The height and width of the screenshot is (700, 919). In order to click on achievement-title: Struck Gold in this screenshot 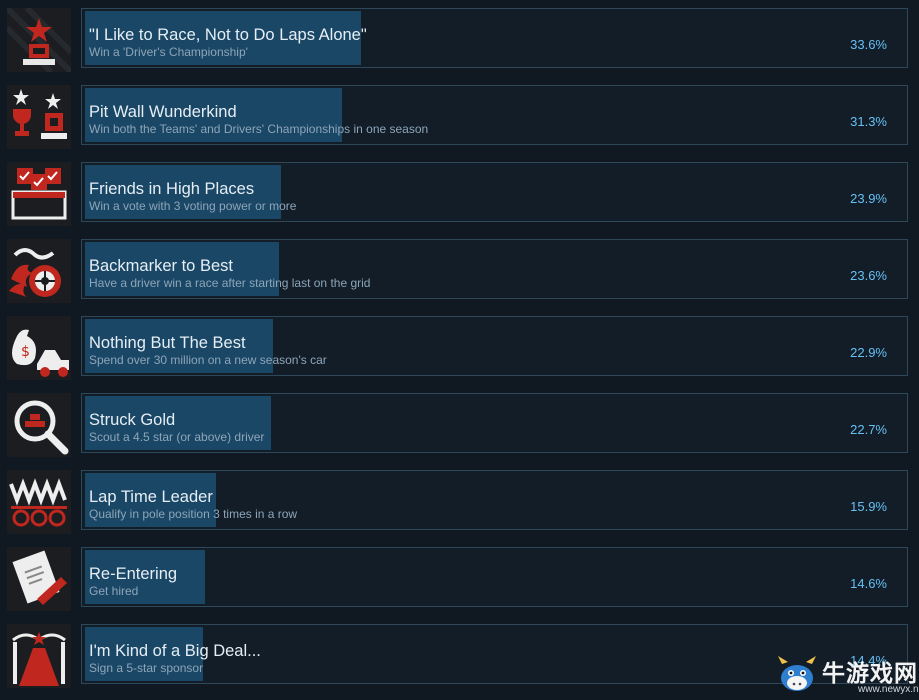, I will do `click(132, 420)`.